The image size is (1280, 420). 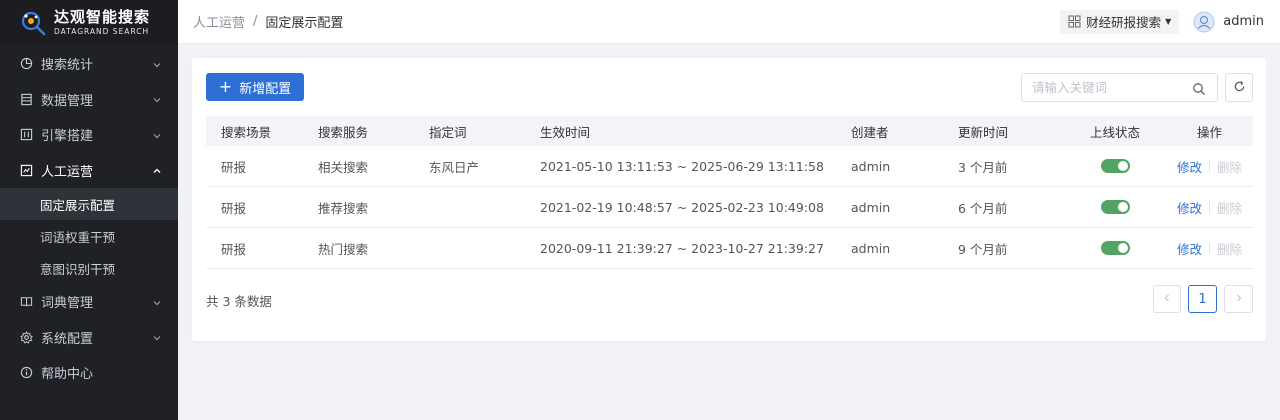 I want to click on sidebar-item-search-stats: 搜索统计, so click(x=89, y=64).